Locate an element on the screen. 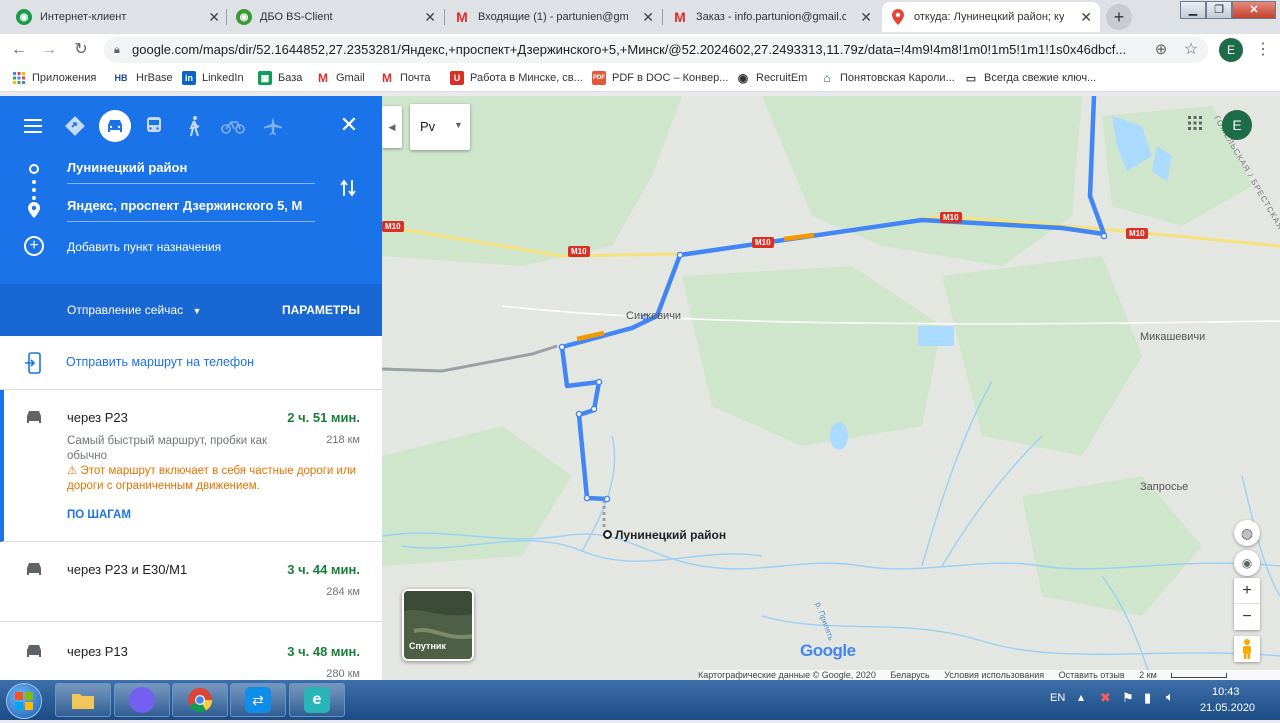 The image size is (1280, 723). add-destination-icon: + is located at coordinates (34, 246).